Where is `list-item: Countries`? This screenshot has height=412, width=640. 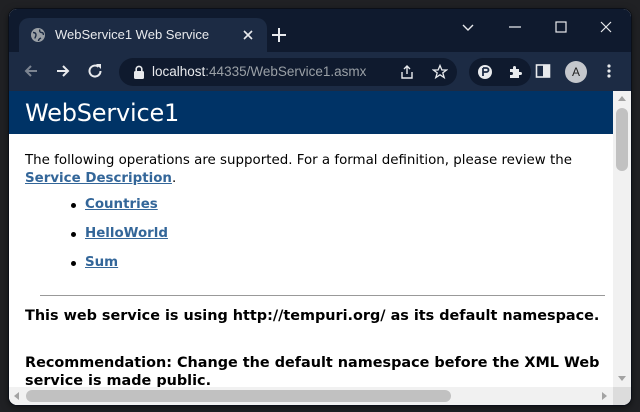
list-item: Countries is located at coordinates (119, 210).